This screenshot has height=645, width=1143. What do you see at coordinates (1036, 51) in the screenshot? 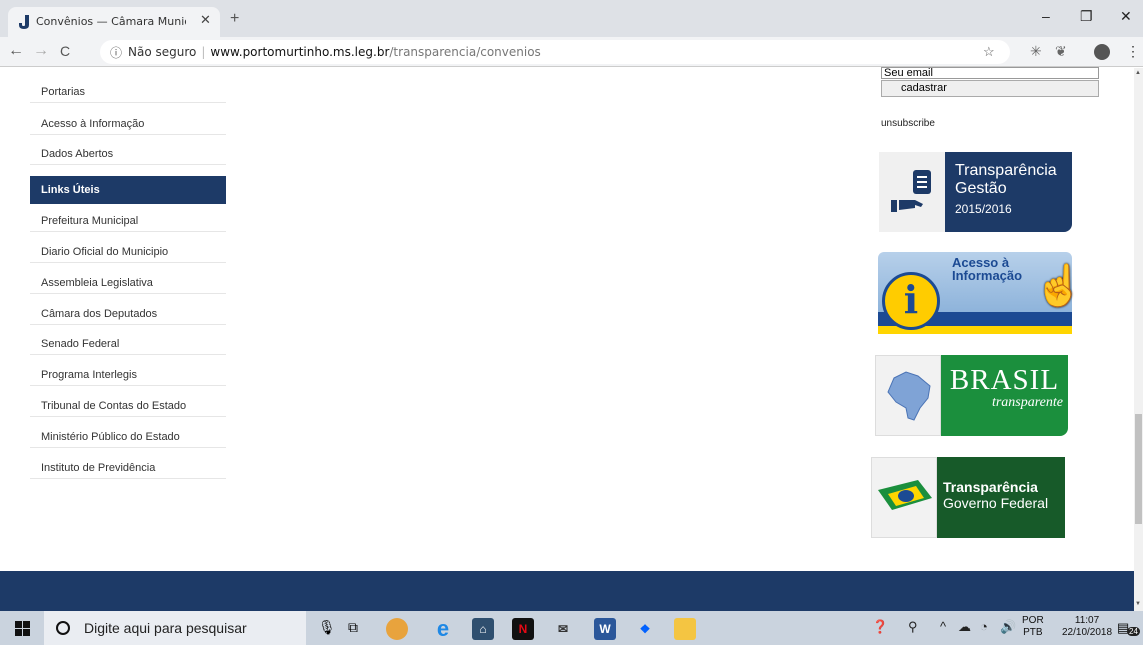
I see `extension-icon: ✳` at bounding box center [1036, 51].